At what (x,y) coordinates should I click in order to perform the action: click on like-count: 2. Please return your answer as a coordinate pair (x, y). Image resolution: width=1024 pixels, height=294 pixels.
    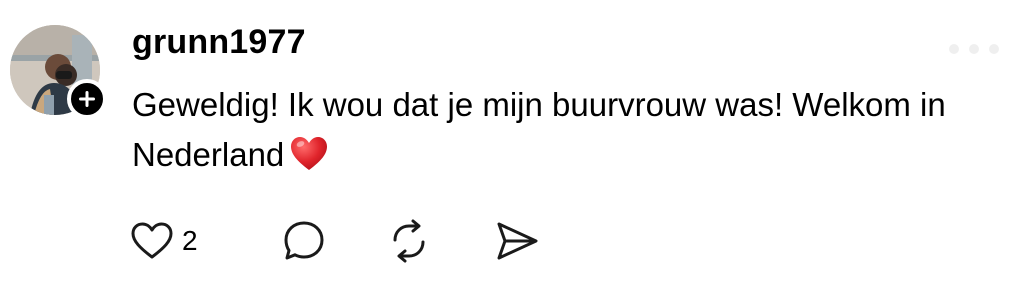
    Looking at the image, I should click on (190, 240).